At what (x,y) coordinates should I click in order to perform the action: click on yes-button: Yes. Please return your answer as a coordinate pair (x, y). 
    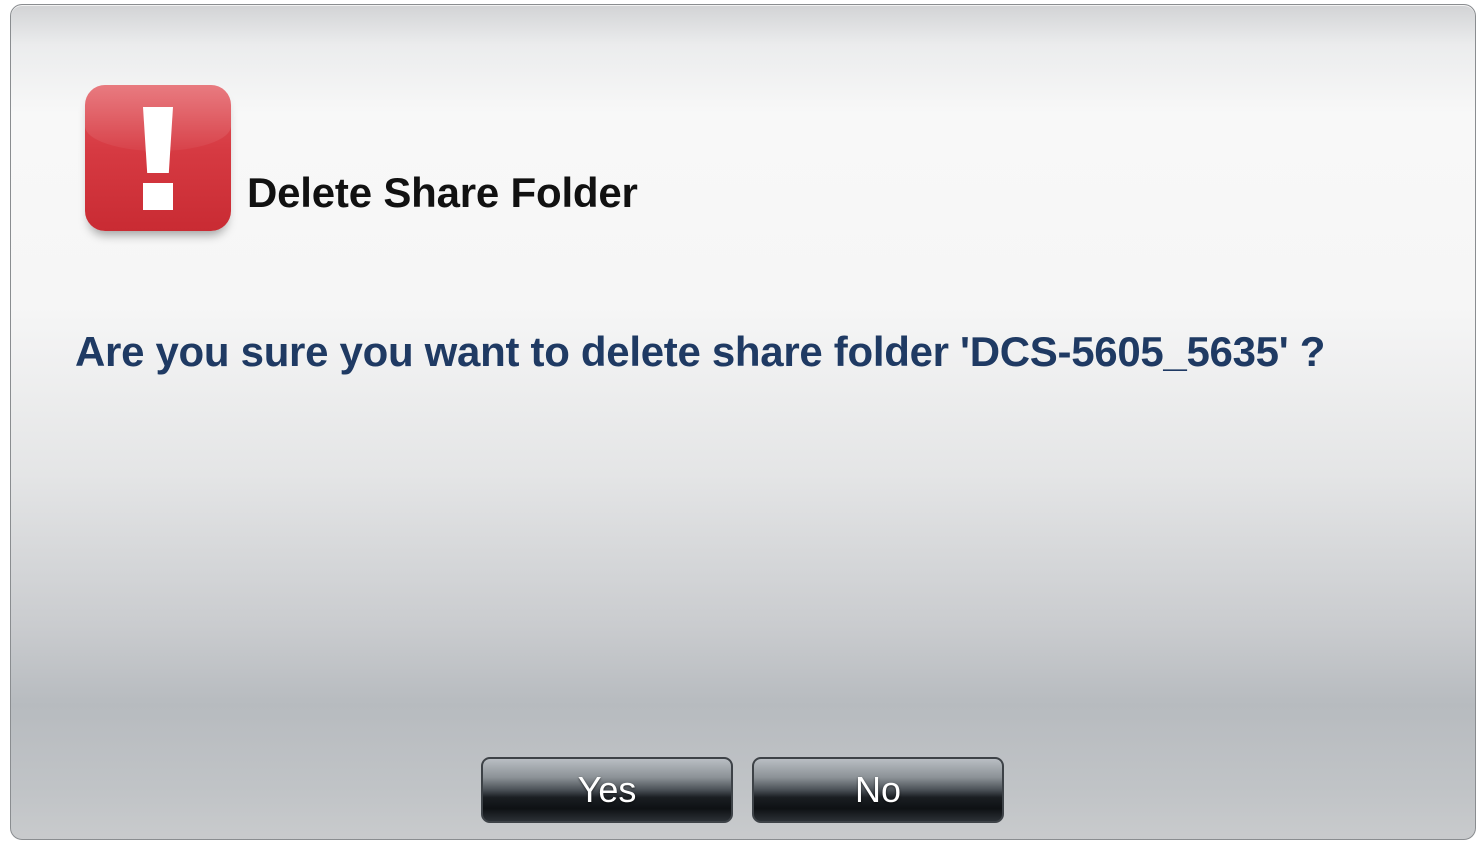
    Looking at the image, I should click on (607, 790).